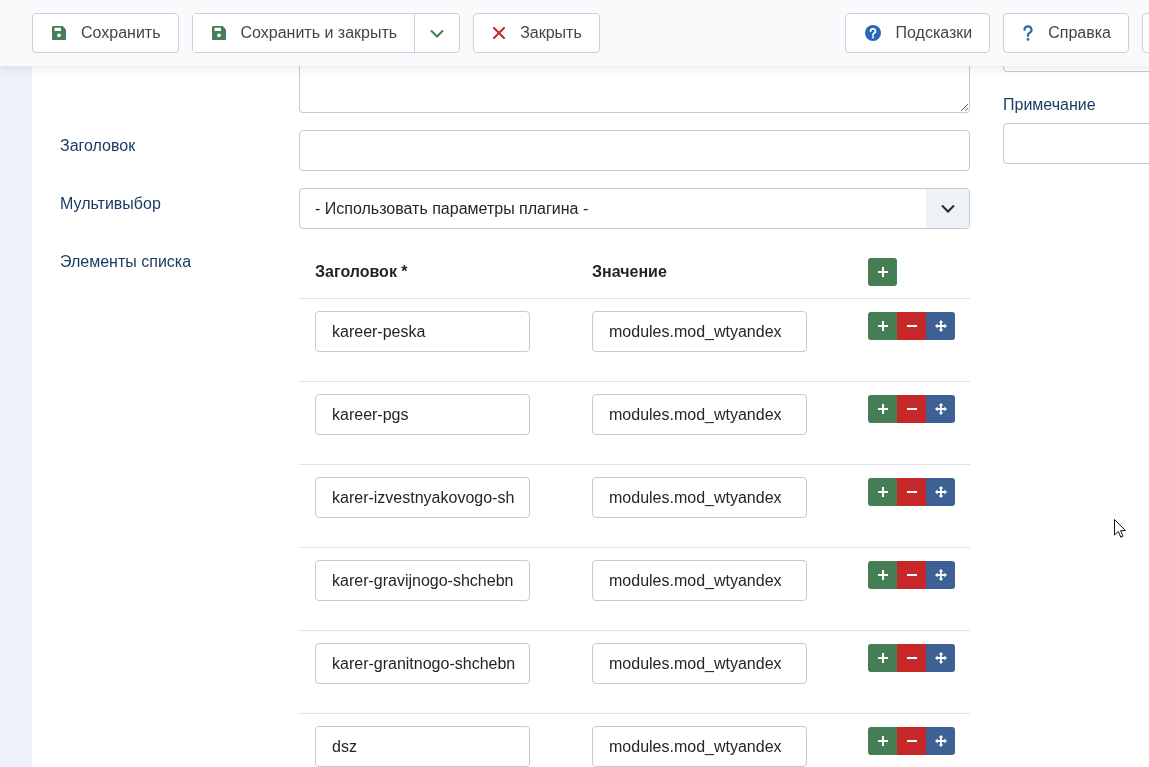 The width and height of the screenshot is (1149, 767). I want to click on title-input: karer-gravijnogo-shchebn, so click(422, 580).